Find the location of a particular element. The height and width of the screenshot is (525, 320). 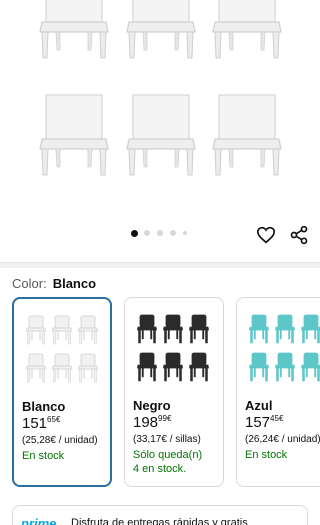

share-button is located at coordinates (299, 235).